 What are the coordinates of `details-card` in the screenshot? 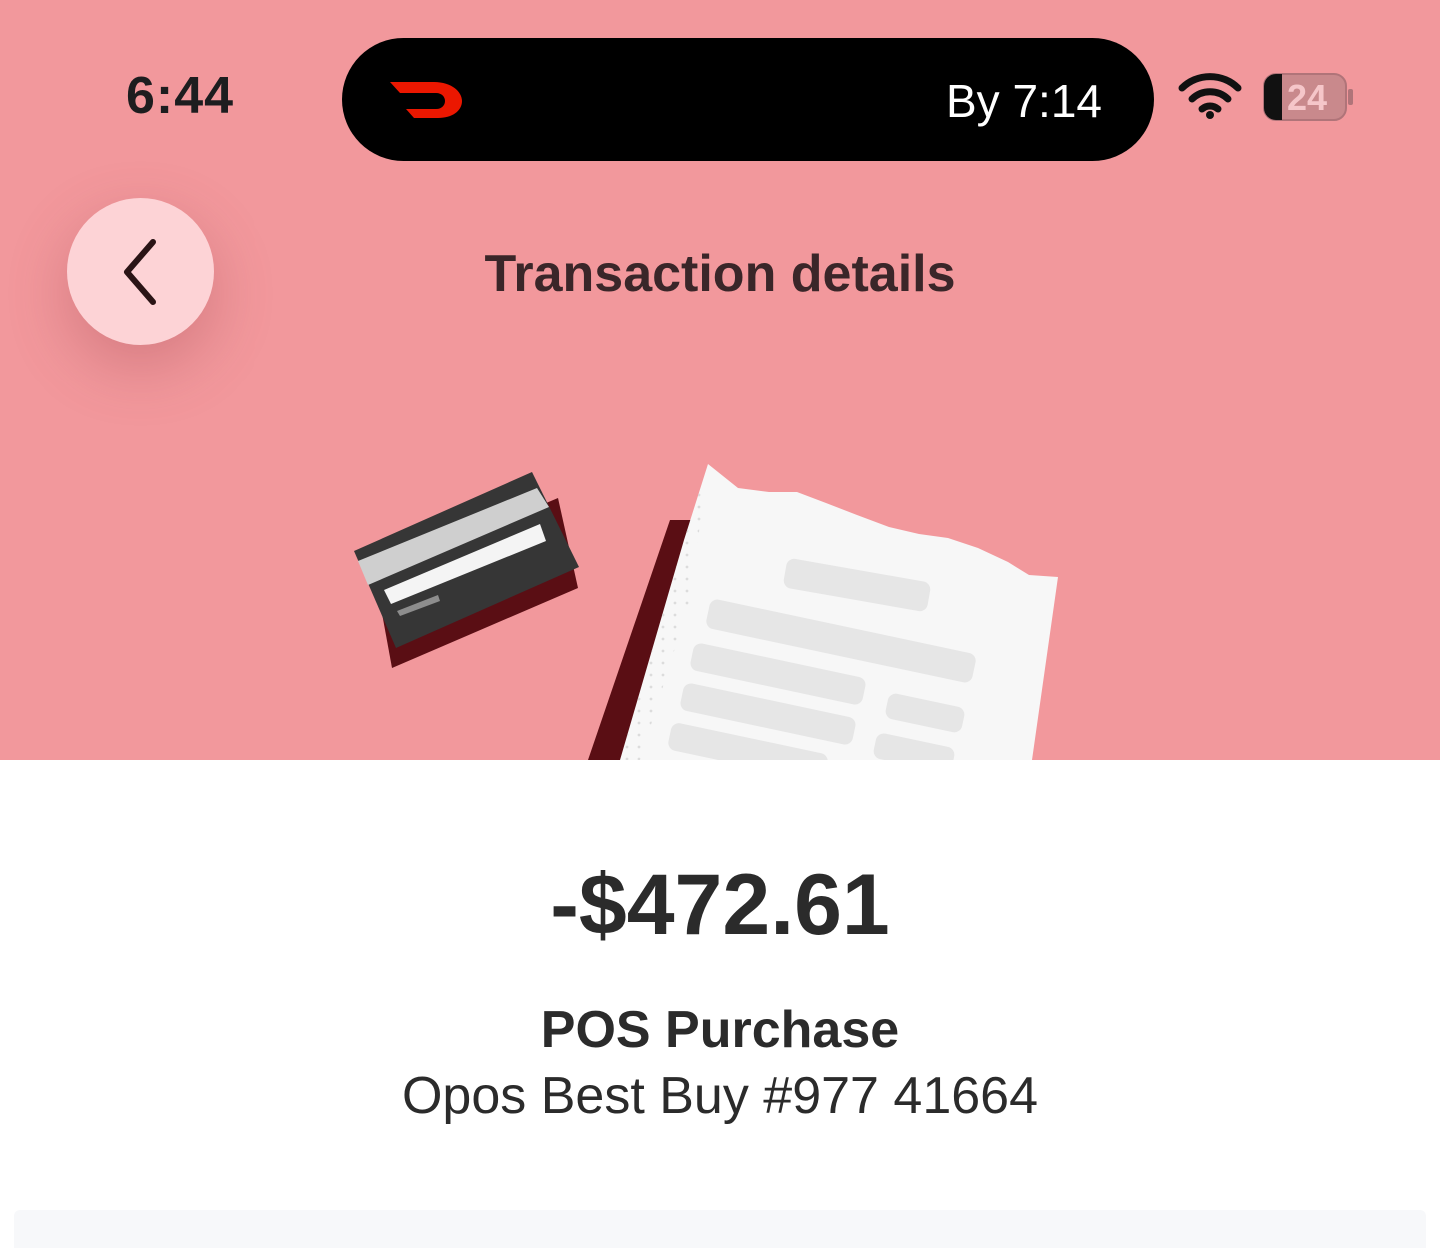 It's located at (720, 1229).